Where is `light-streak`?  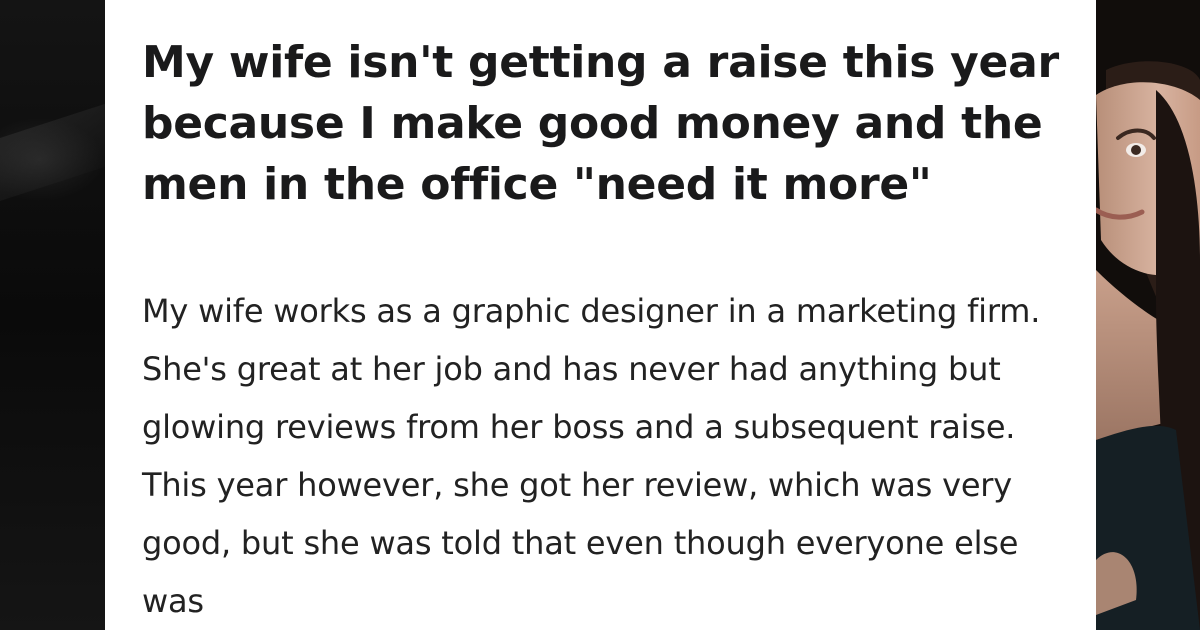
light-streak is located at coordinates (52, 150).